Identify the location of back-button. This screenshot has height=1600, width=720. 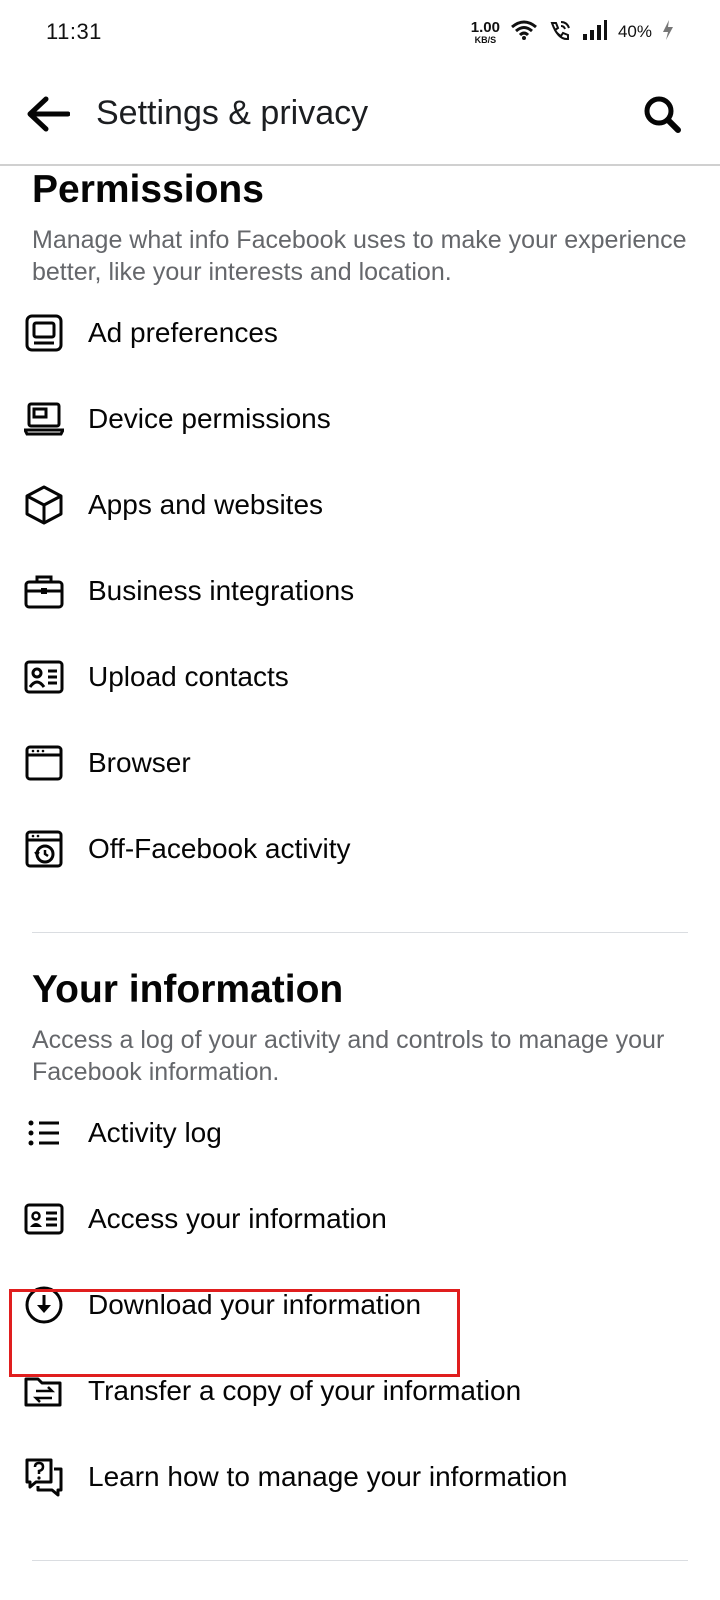
(48, 114).